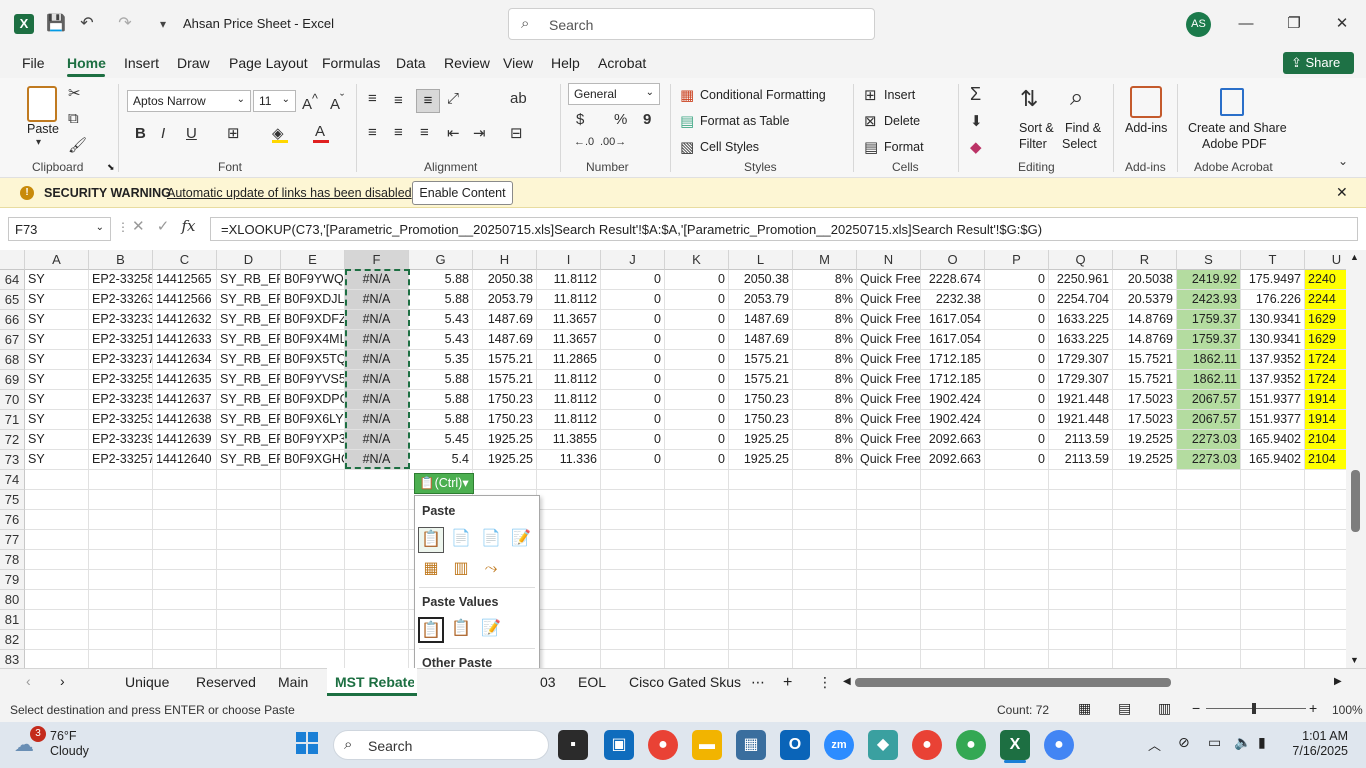 This screenshot has width=1366, height=768. What do you see at coordinates (351, 63) in the screenshot?
I see `tab-formulas: Formulas` at bounding box center [351, 63].